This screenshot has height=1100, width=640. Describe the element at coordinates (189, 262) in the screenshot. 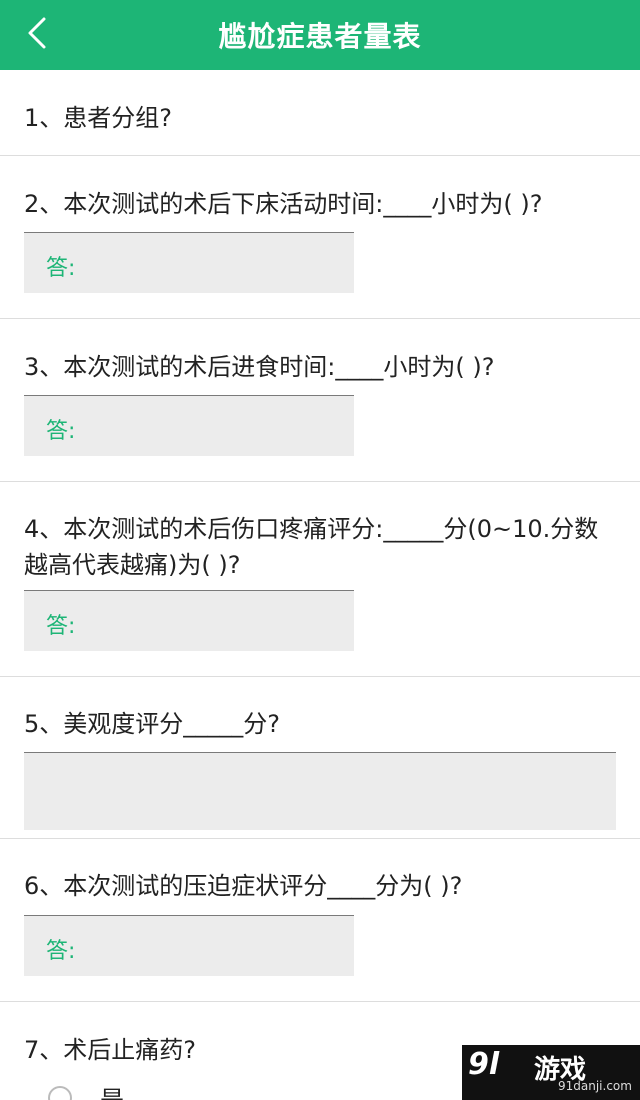

I see `question-2-answer-field: 答:` at that location.